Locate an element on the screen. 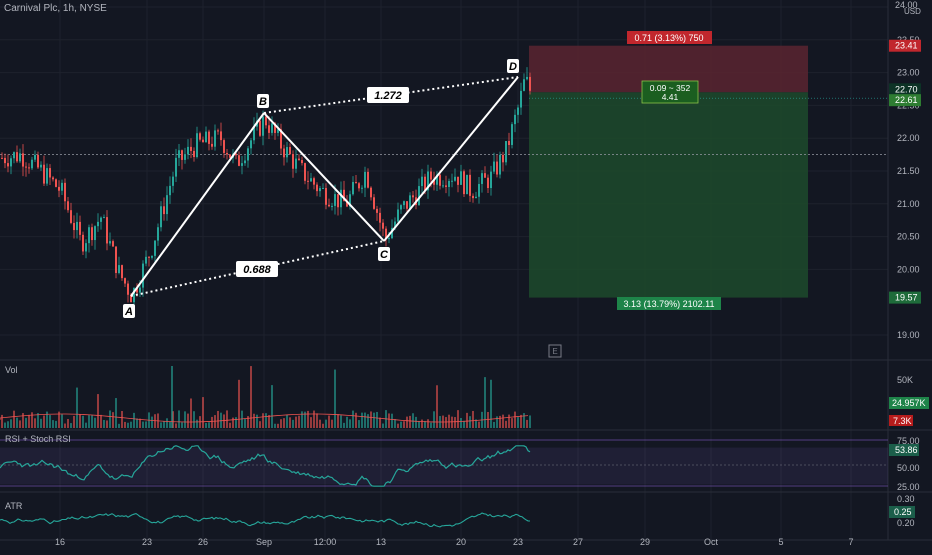  volume-badge-text: 24.957K is located at coordinates (909, 403).